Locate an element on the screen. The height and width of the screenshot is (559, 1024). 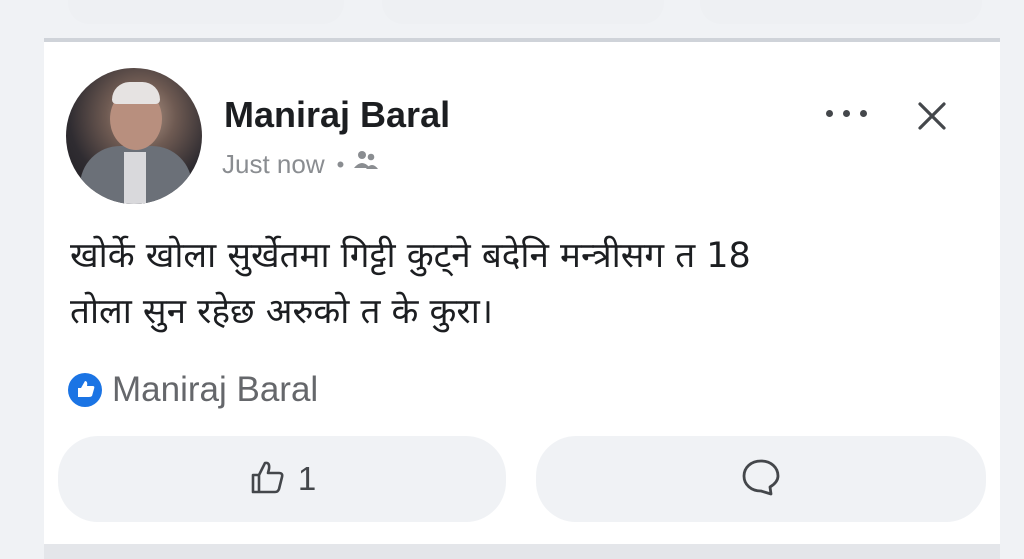
like-button: 1 is located at coordinates (282, 479).